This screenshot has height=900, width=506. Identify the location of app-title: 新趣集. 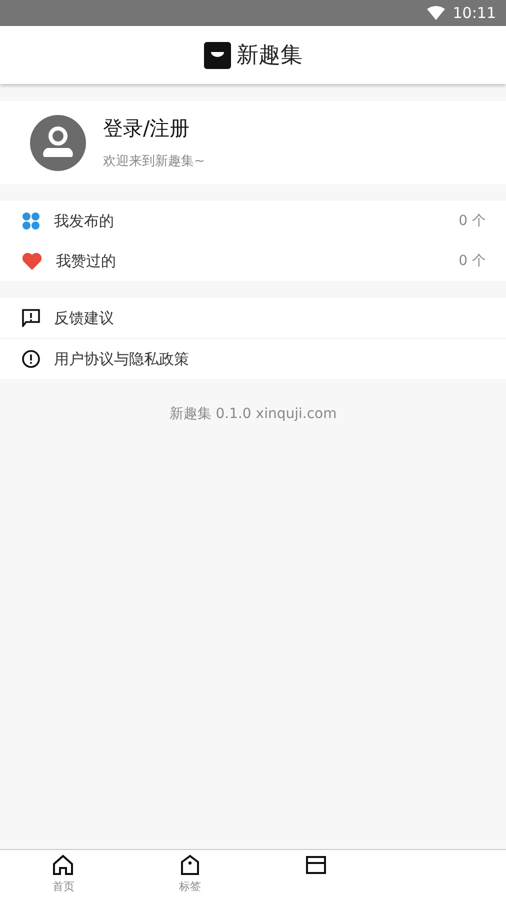
(269, 56).